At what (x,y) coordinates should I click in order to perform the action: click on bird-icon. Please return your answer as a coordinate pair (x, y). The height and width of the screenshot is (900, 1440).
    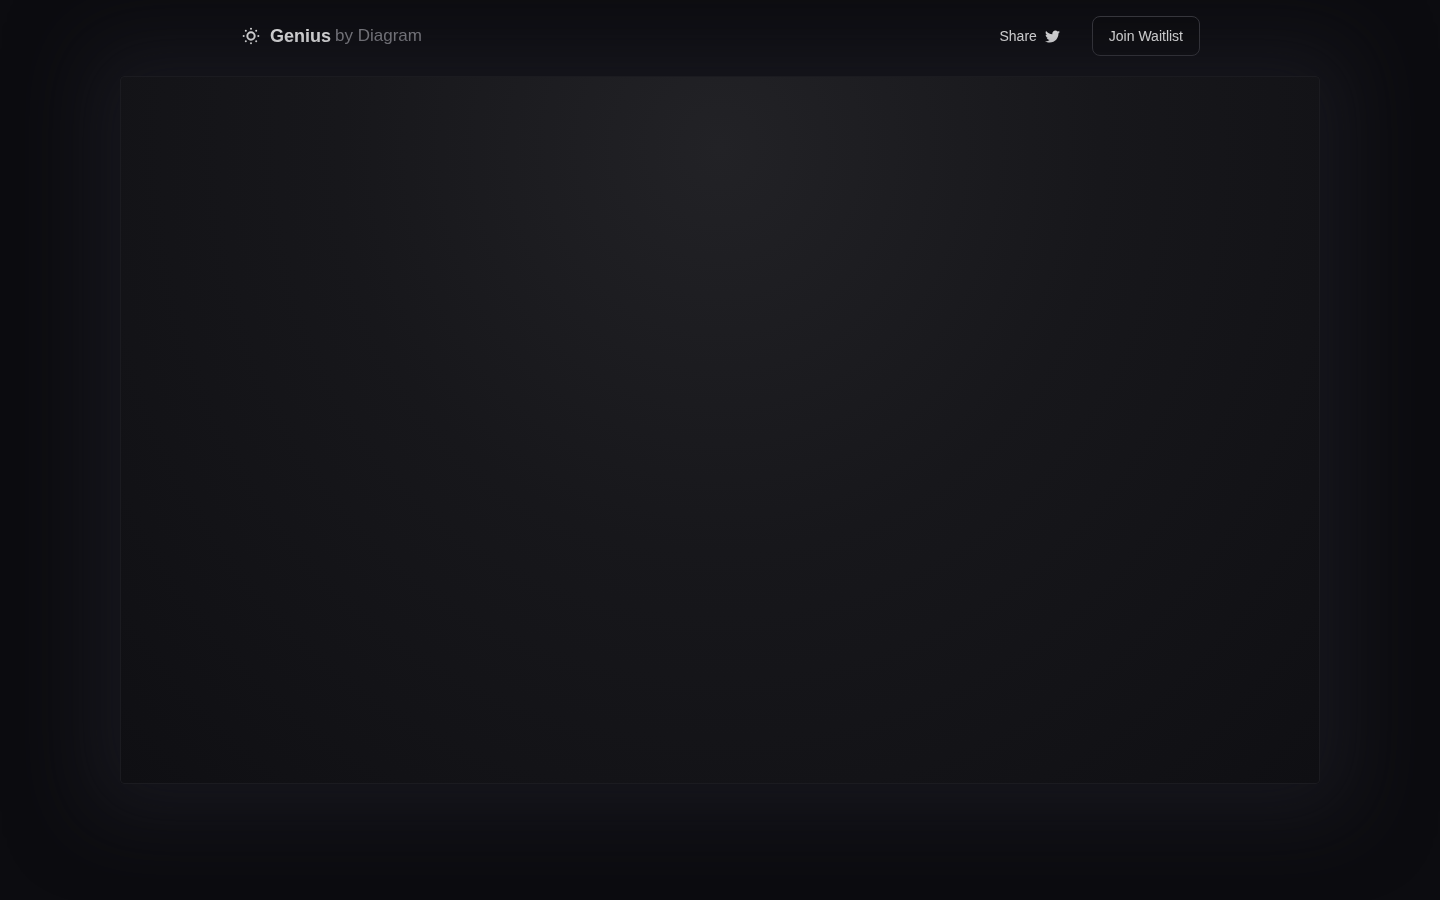
    Looking at the image, I should click on (1052, 36).